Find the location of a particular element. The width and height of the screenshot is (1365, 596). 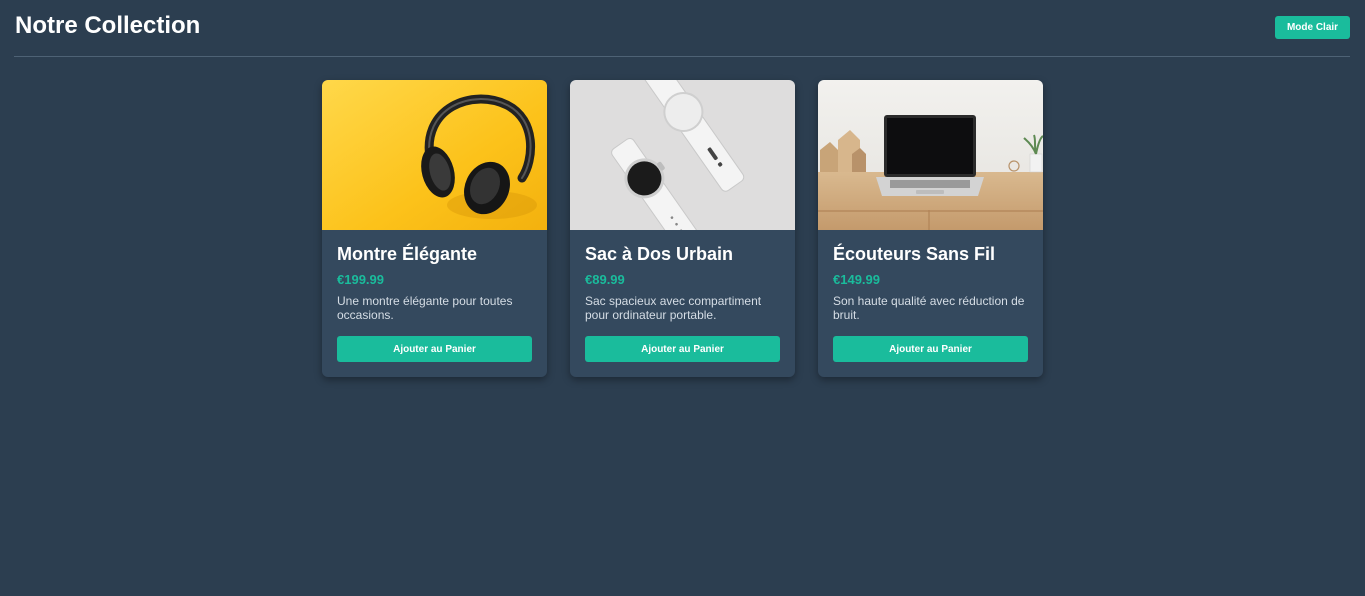

light-mode-button: Mode Clair is located at coordinates (1312, 27).